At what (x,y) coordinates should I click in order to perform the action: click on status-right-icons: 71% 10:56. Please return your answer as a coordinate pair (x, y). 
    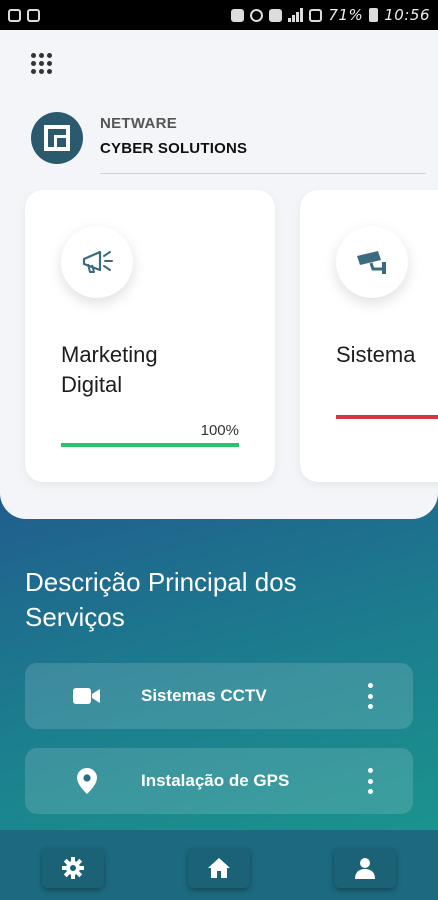
    Looking at the image, I should click on (330, 15).